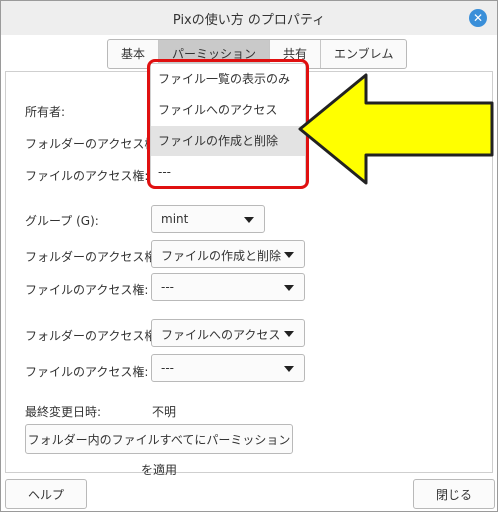  I want to click on title-bar: Pixの使い方 のプロパティ ✕, so click(249, 18).